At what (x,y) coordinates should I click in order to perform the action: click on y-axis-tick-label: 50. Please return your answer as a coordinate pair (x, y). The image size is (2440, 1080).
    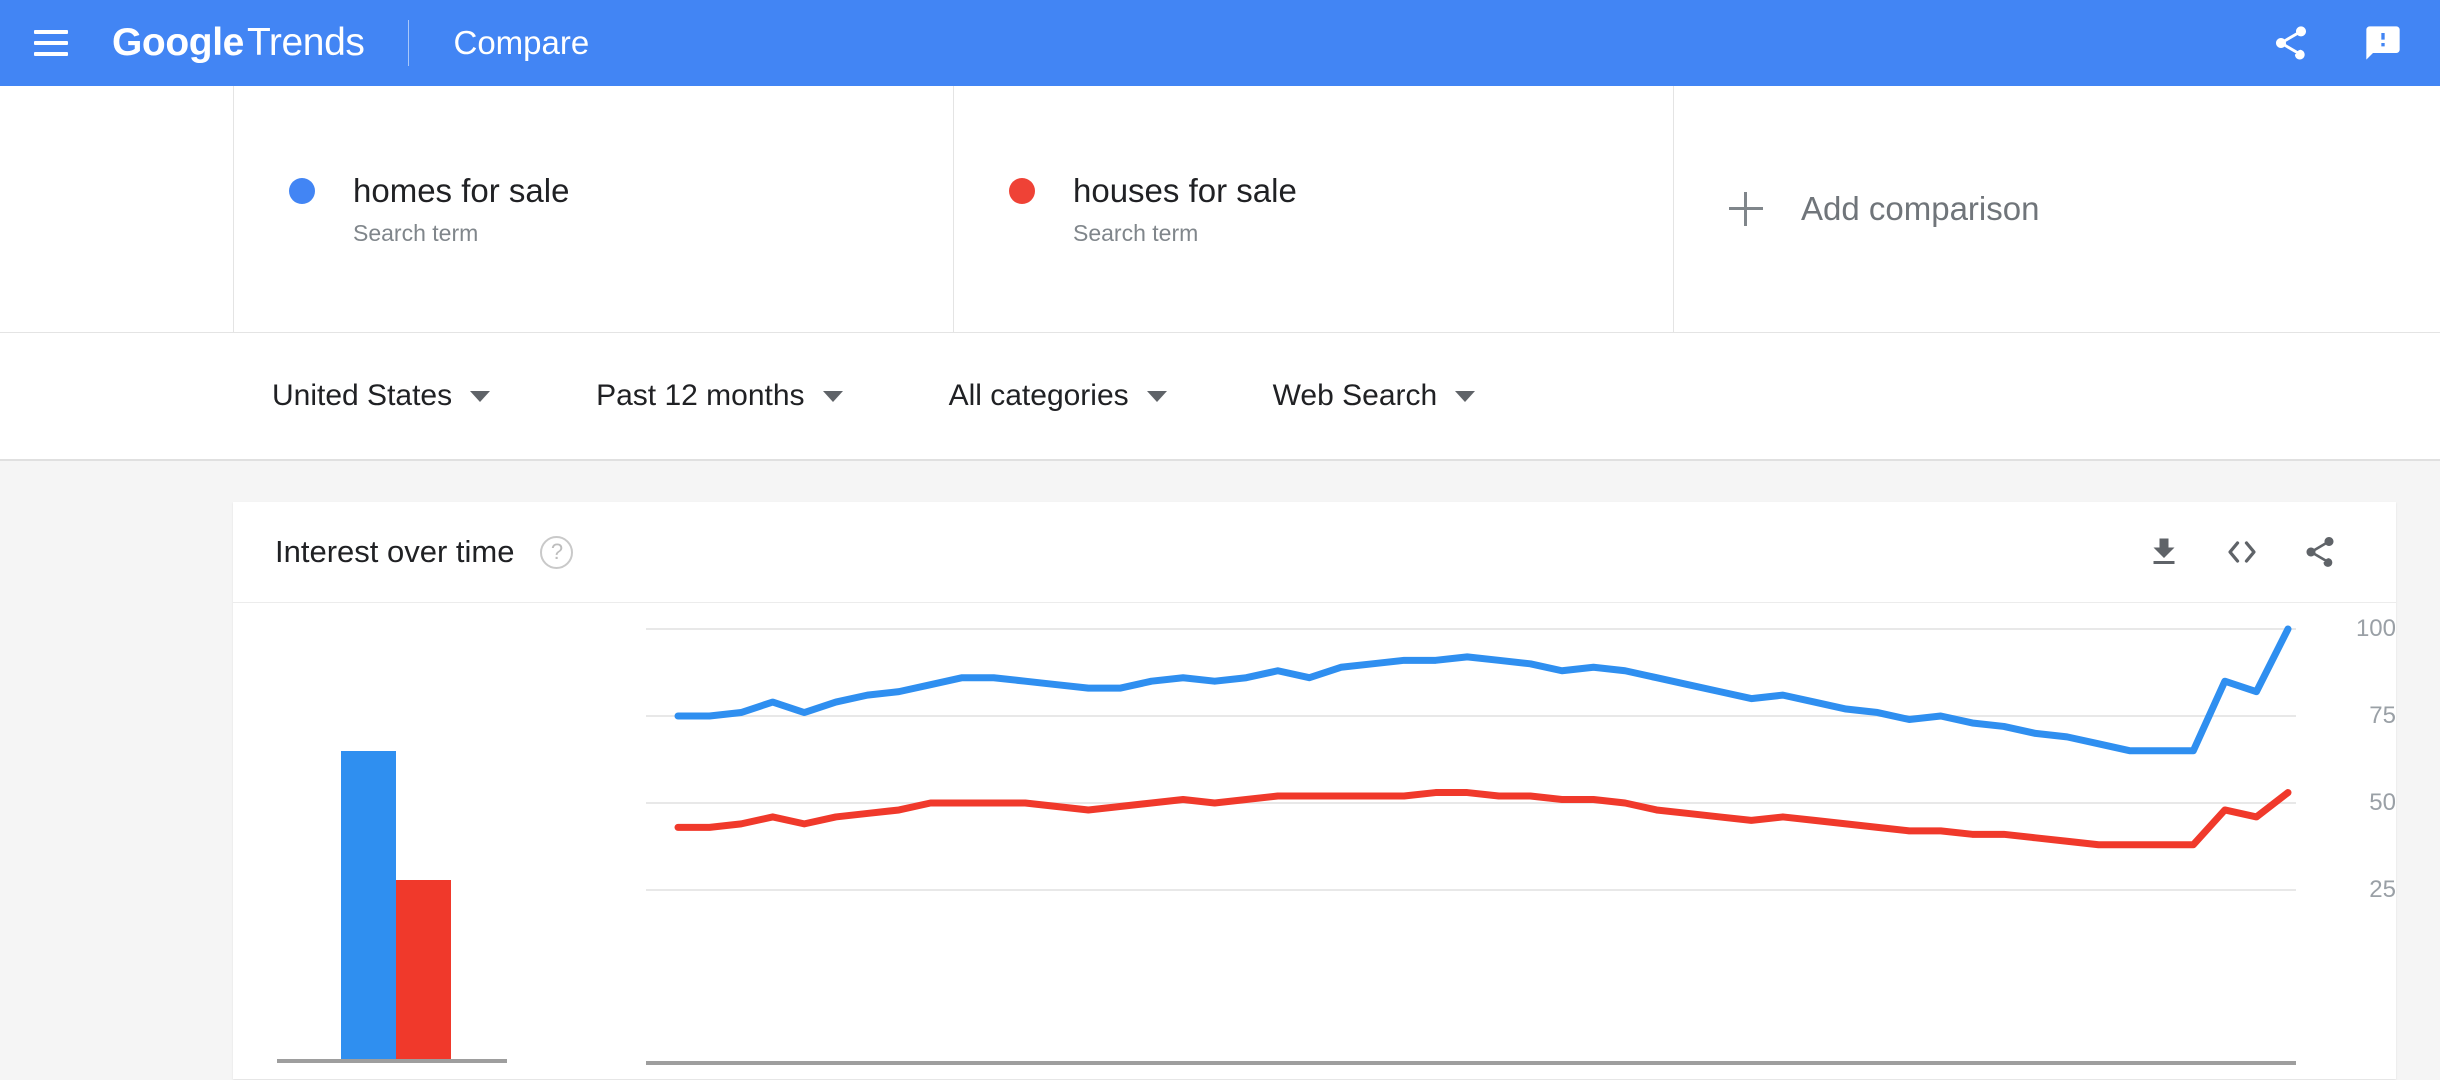
    Looking at the image, I should click on (2382, 802).